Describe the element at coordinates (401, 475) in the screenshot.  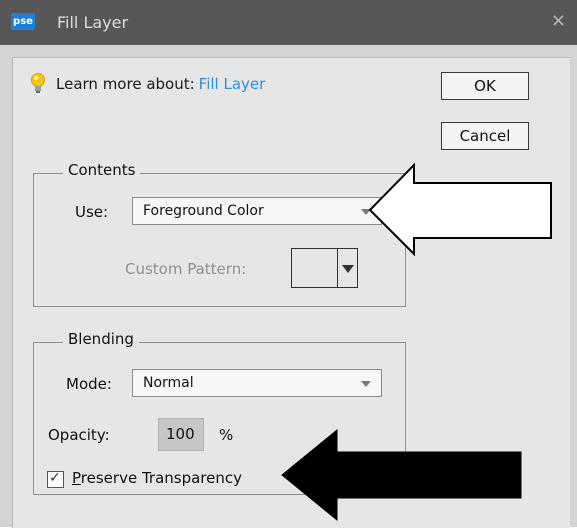
I see `black-arrow-icon` at that location.